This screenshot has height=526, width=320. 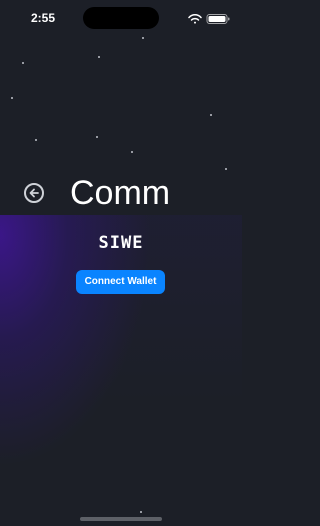 I want to click on status-icons, so click(x=210, y=18).